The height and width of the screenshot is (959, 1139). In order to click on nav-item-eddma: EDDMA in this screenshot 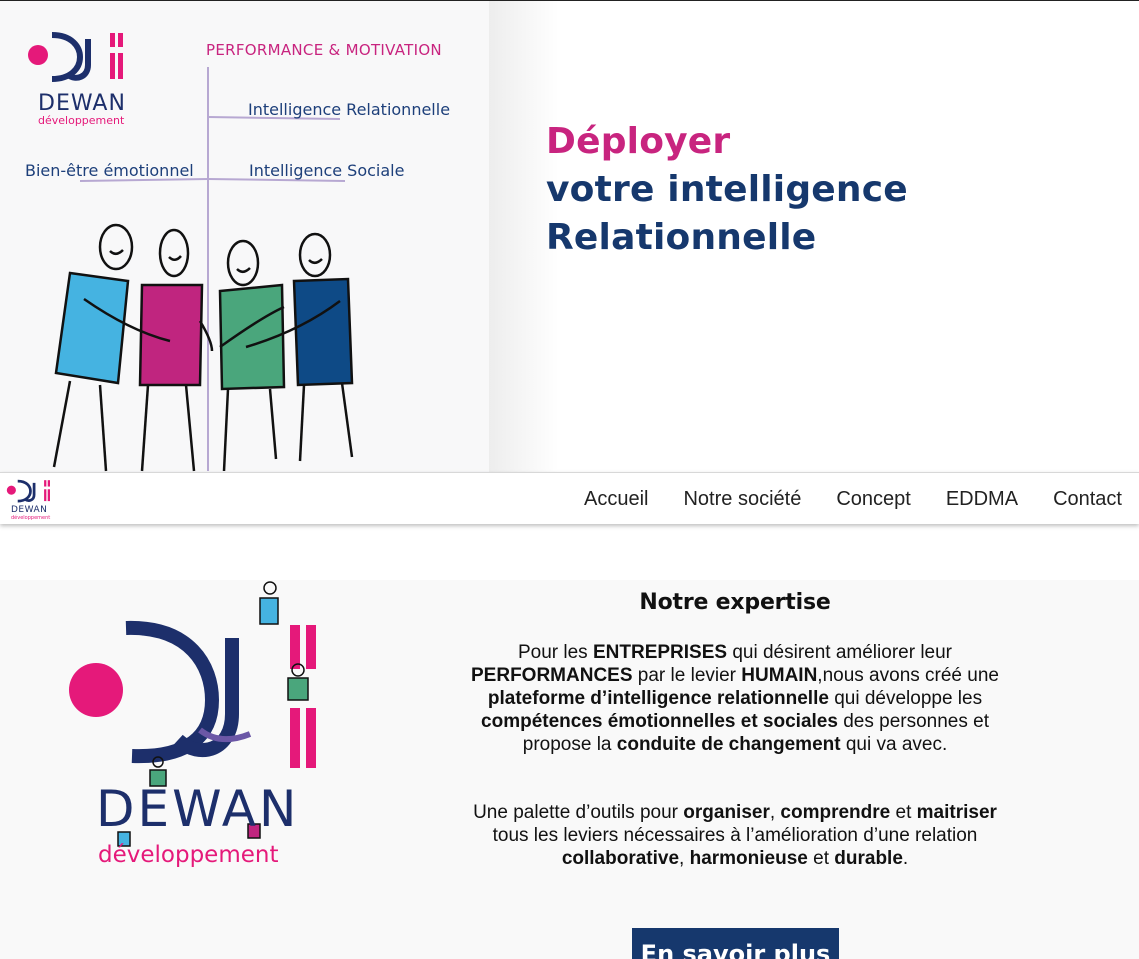, I will do `click(982, 499)`.